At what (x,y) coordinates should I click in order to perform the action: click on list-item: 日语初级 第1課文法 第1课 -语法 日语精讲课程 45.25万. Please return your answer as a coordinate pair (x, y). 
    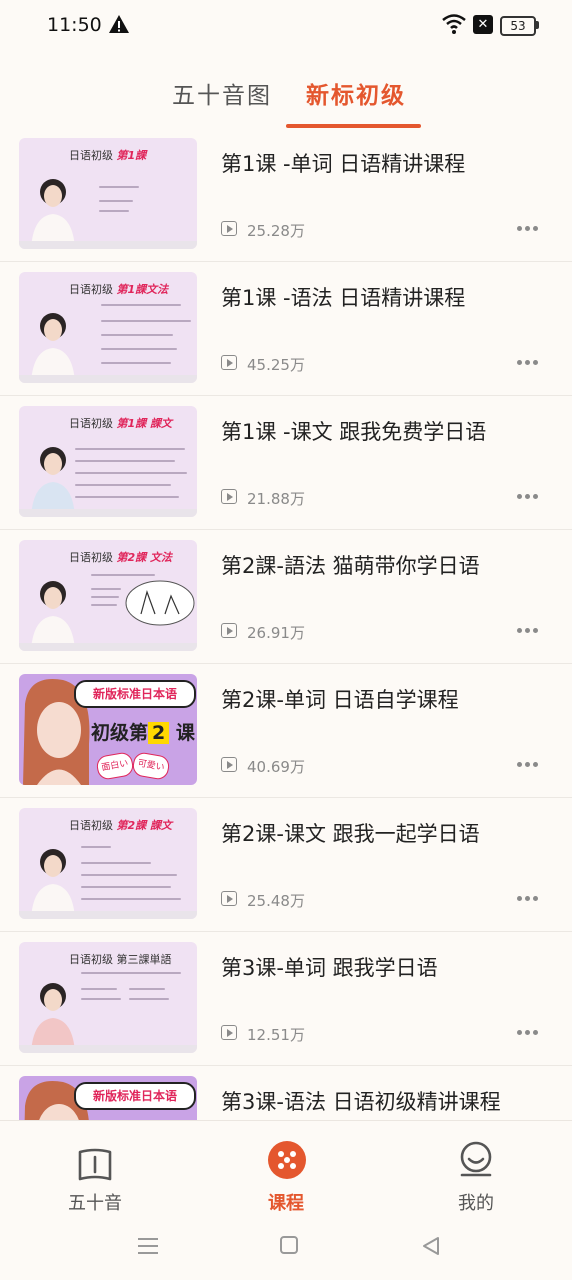
    Looking at the image, I should click on (286, 329).